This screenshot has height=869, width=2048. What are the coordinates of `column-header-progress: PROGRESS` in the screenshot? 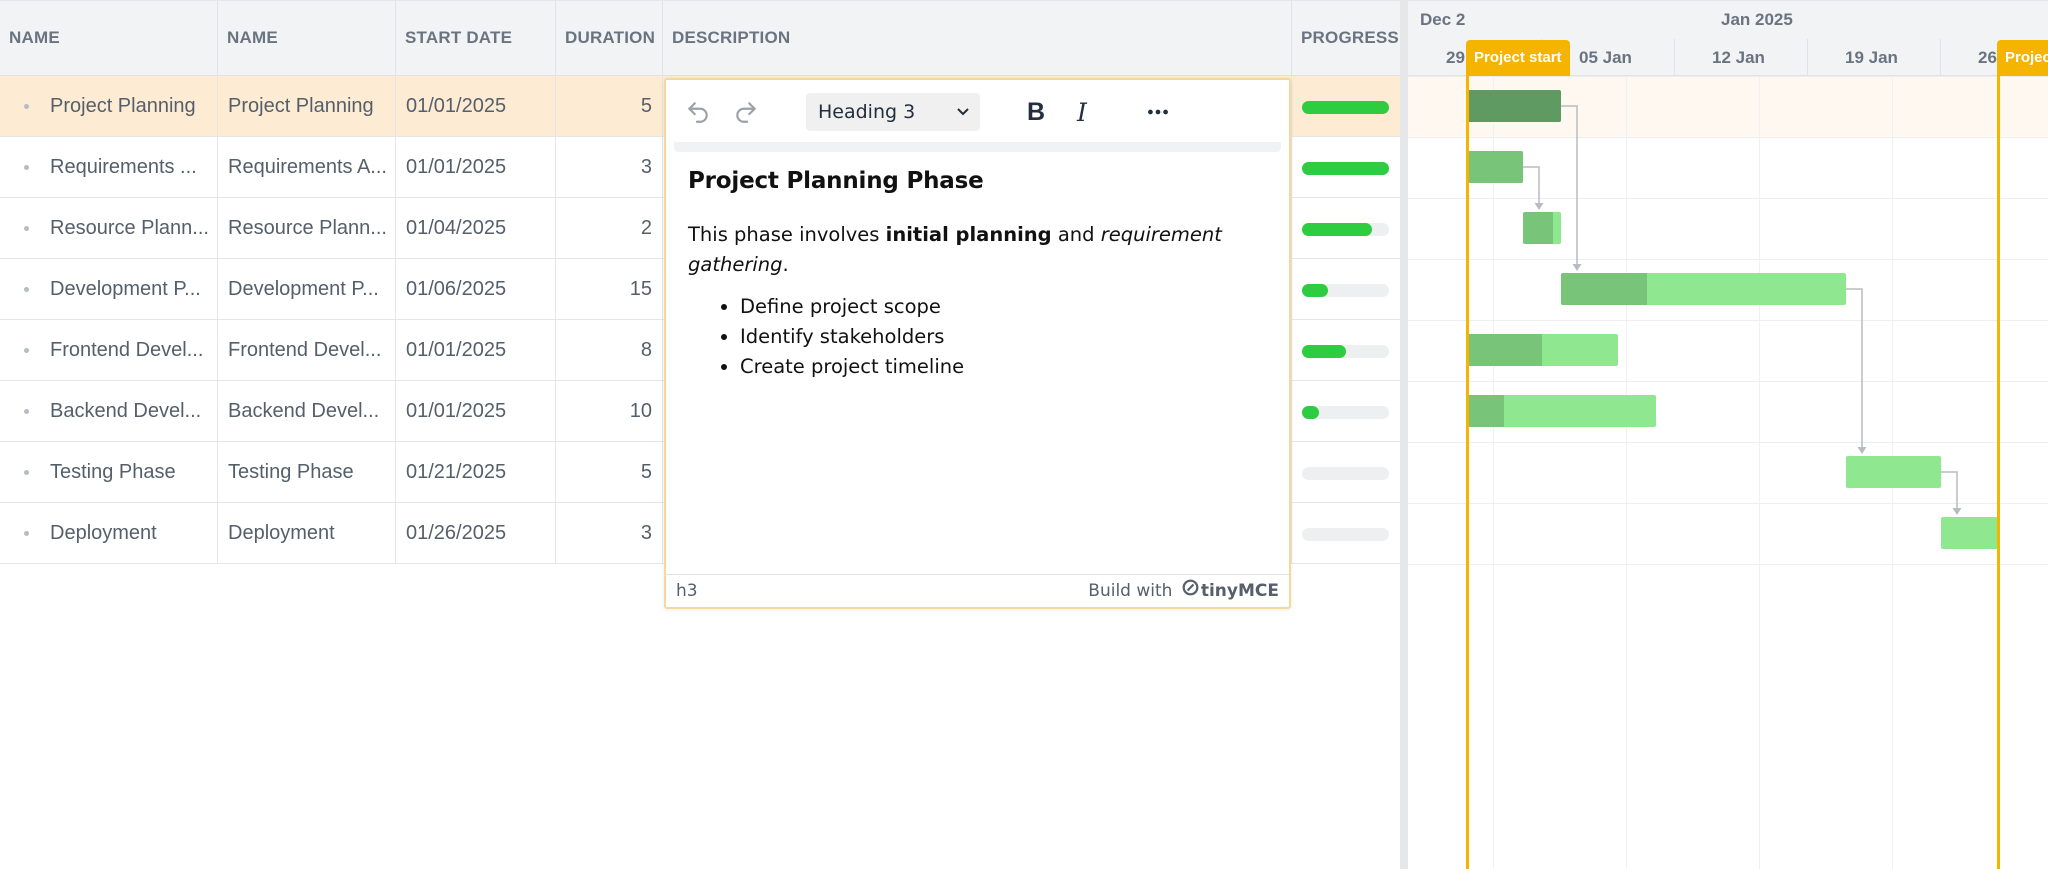 It's located at (1346, 39).